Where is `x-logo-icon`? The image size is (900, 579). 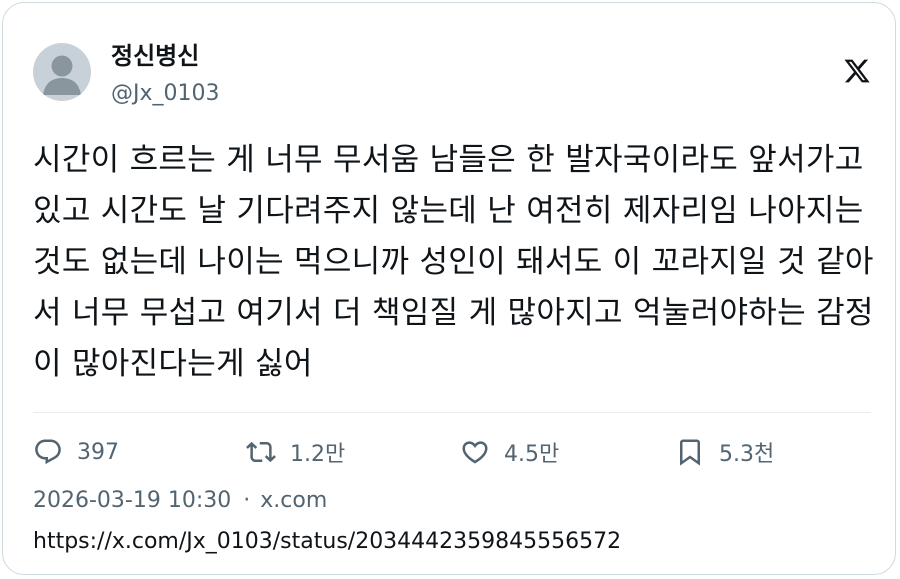 x-logo-icon is located at coordinates (857, 71).